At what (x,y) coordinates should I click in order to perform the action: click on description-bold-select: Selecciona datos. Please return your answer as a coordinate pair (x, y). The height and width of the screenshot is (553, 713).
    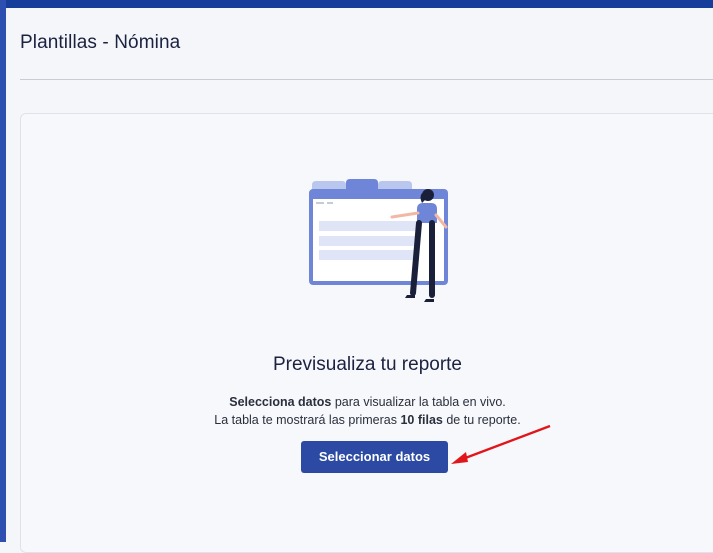
    Looking at the image, I should click on (280, 402).